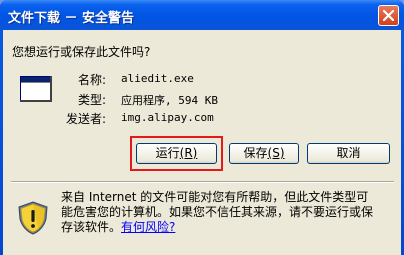 The image size is (404, 255). Describe the element at coordinates (348, 153) in the screenshot. I see `cancel-button: 取消` at that location.